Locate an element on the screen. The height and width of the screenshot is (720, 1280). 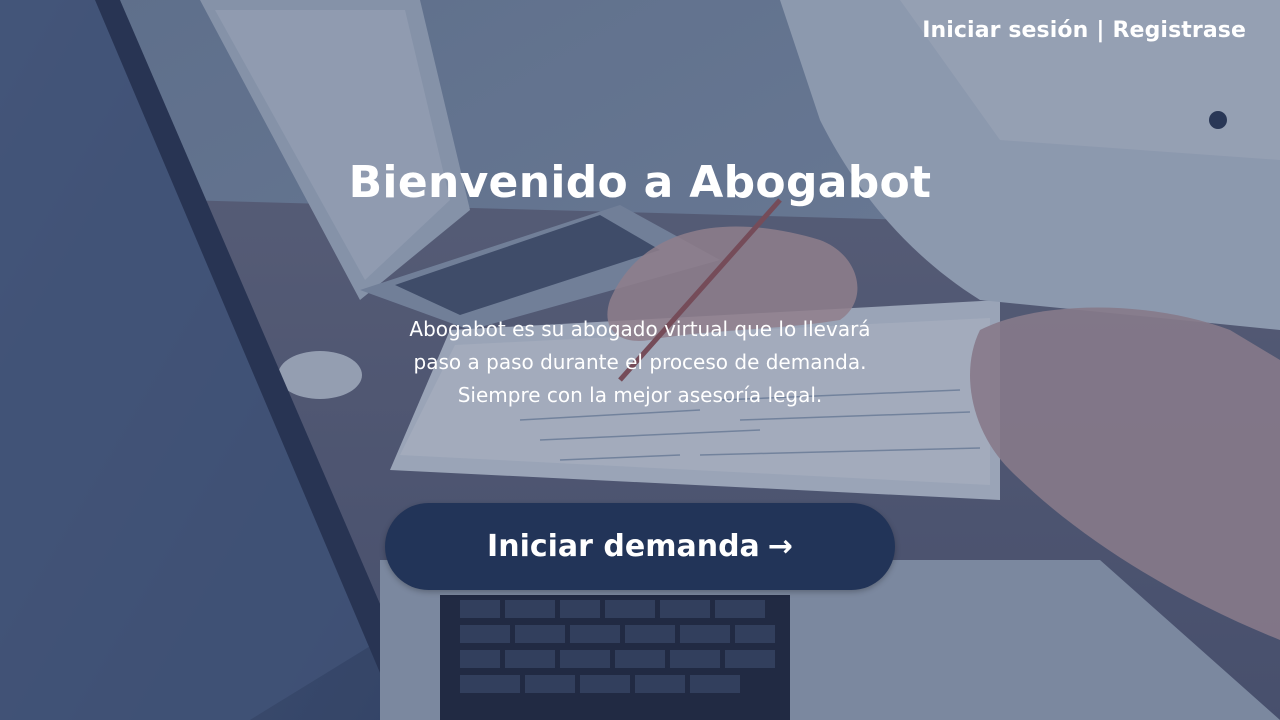
auth-links: Iniciar sesión | Registrase is located at coordinates (1084, 30).